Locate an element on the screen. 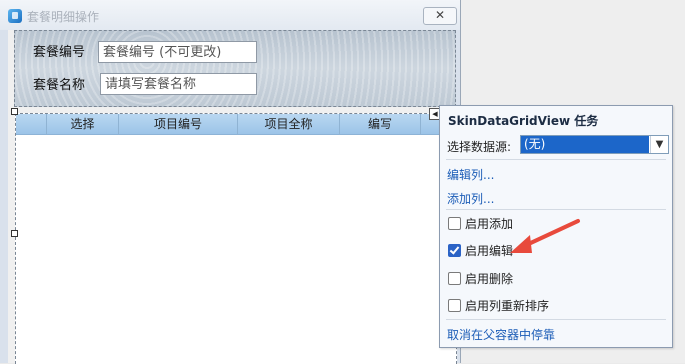 Image resolution: width=685 pixels, height=364 pixels. datasource-label: 选择数据源: is located at coordinates (479, 147).